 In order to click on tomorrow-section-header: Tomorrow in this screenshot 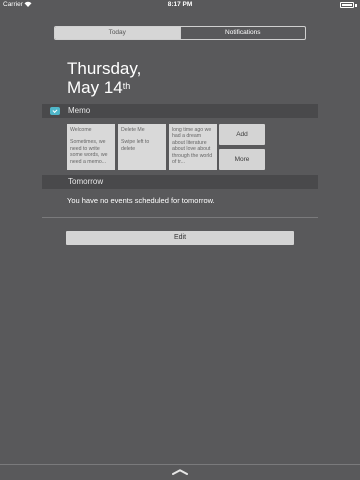, I will do `click(180, 182)`.